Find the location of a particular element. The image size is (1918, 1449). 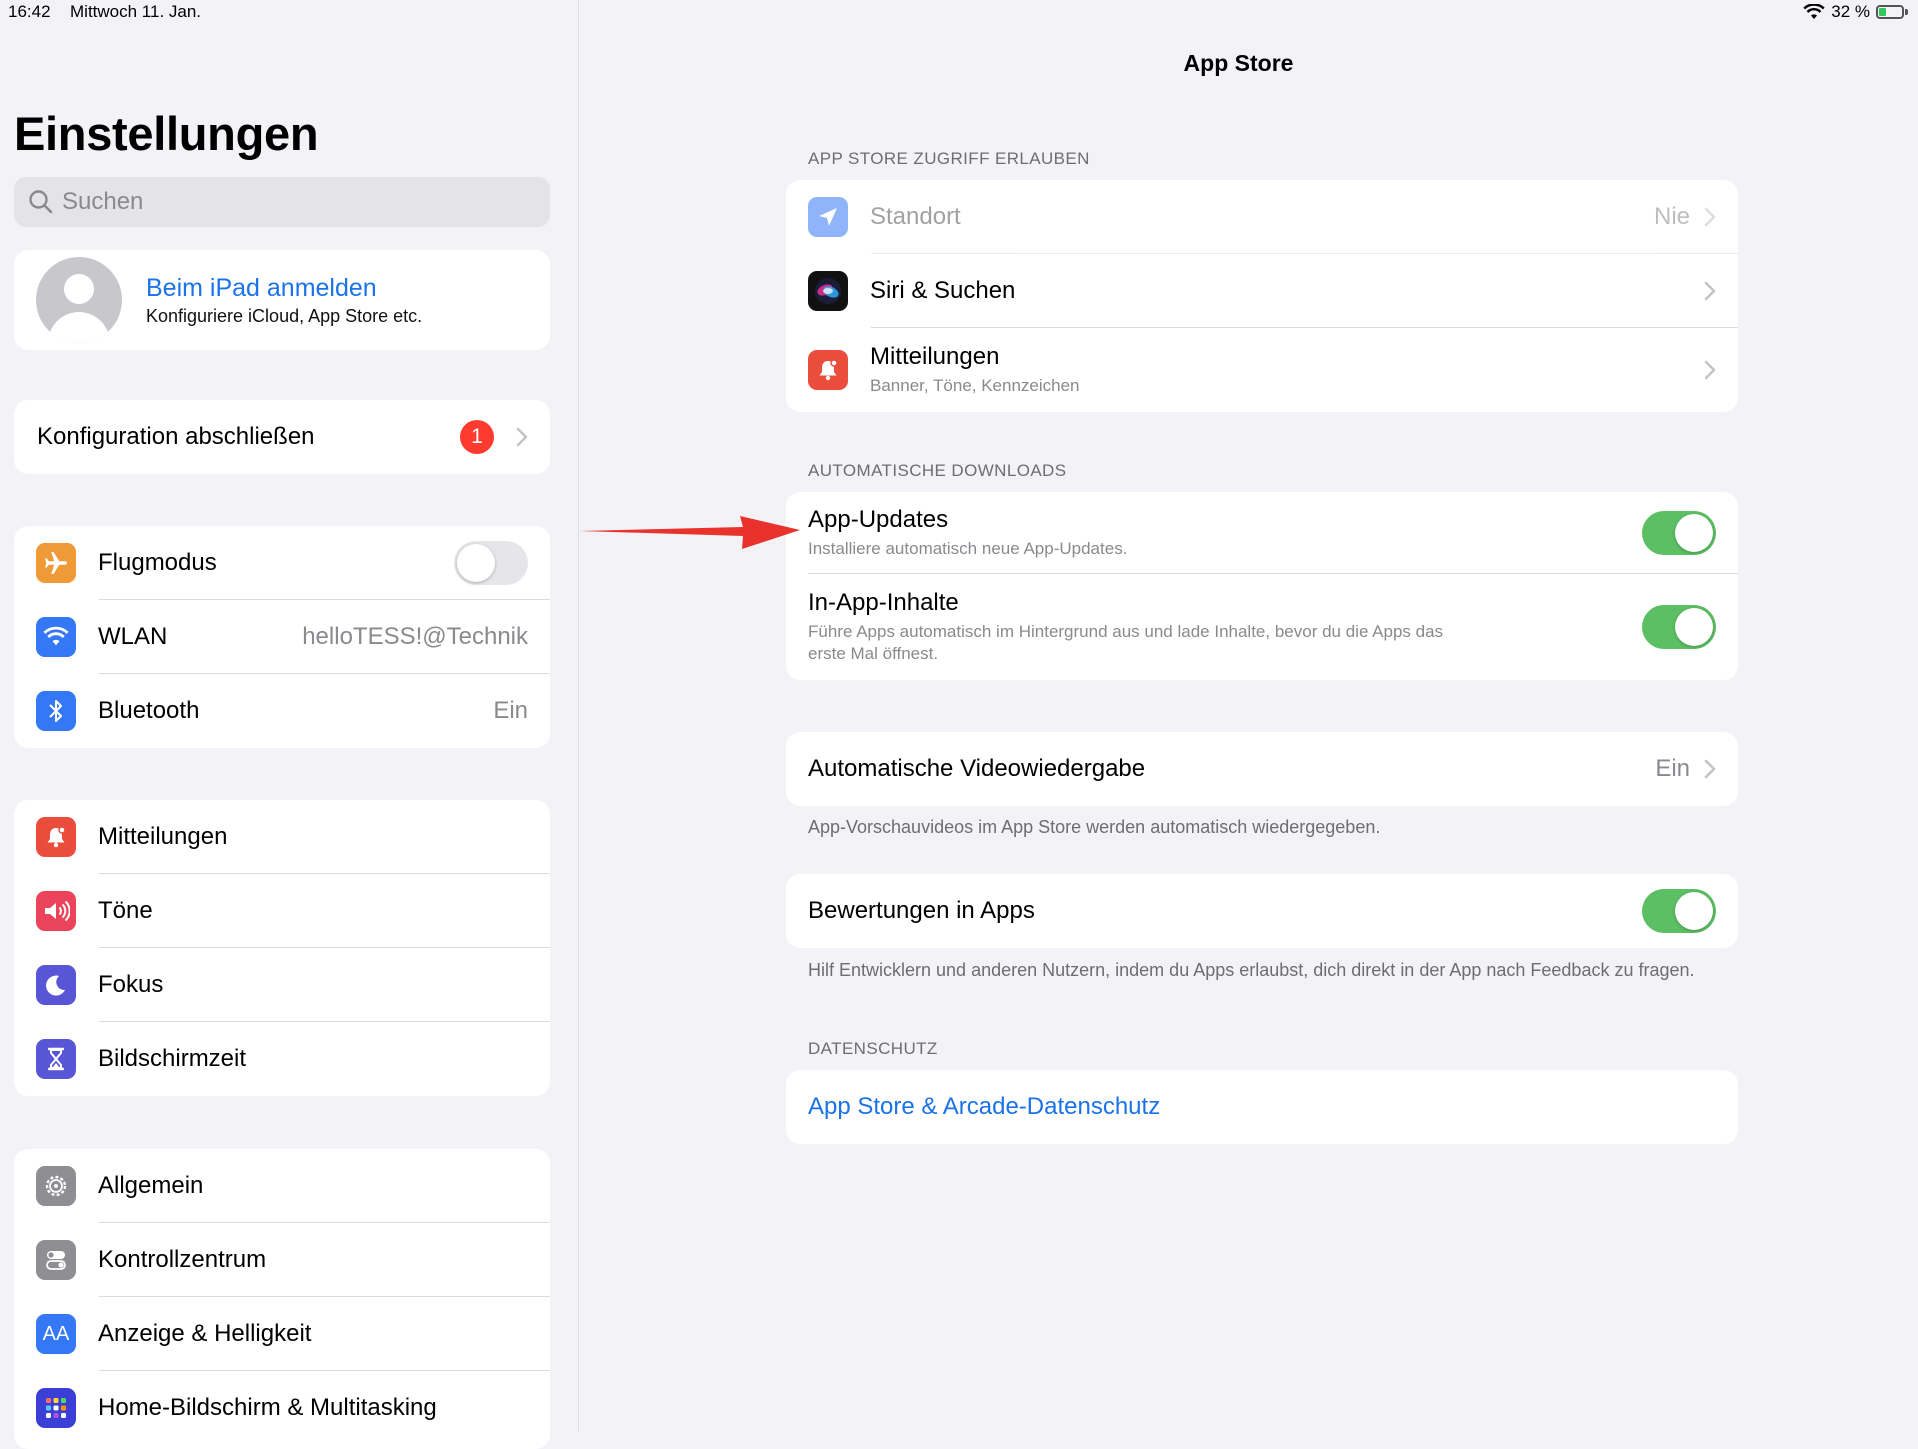

sidebar-item-label: Anzeige & Helligkeit is located at coordinates (205, 1333).